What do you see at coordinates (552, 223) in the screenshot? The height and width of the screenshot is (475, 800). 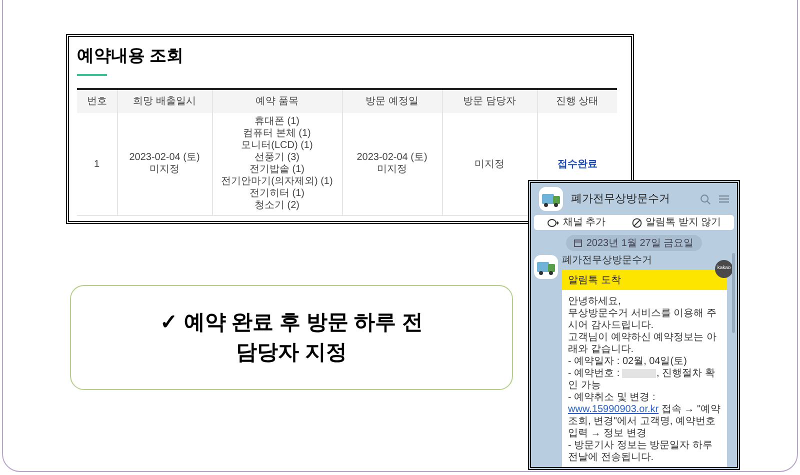 I see `chat-plus-icon` at bounding box center [552, 223].